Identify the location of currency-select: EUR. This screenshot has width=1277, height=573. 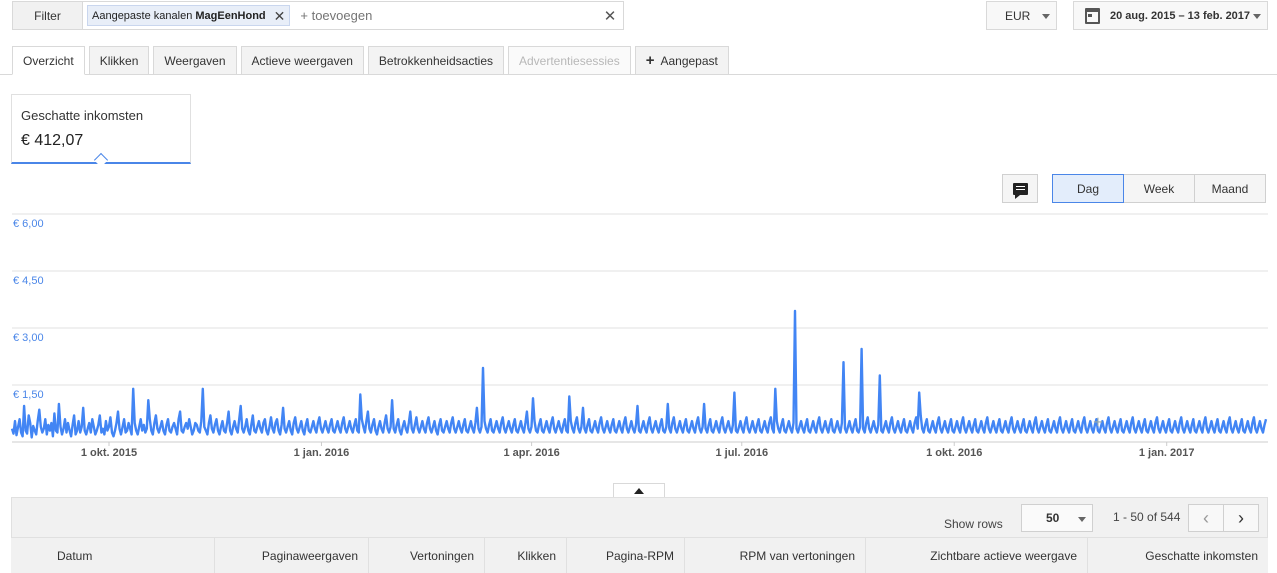
(1021, 15).